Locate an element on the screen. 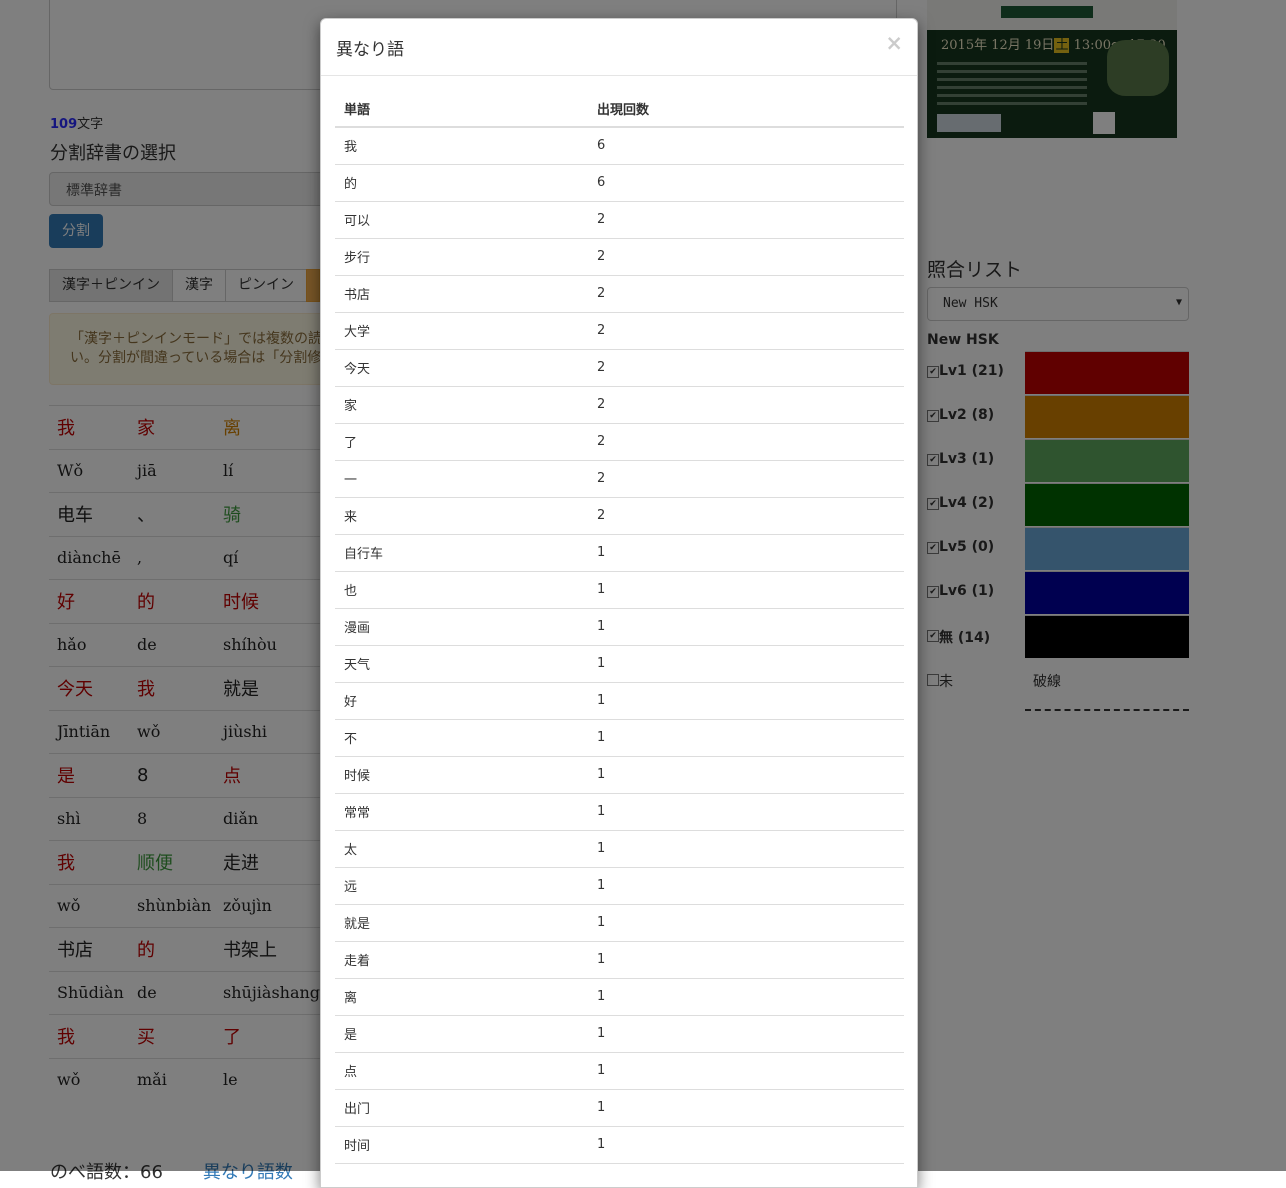 The height and width of the screenshot is (1188, 1286). modal-header: 異なり語 × is located at coordinates (619, 47).